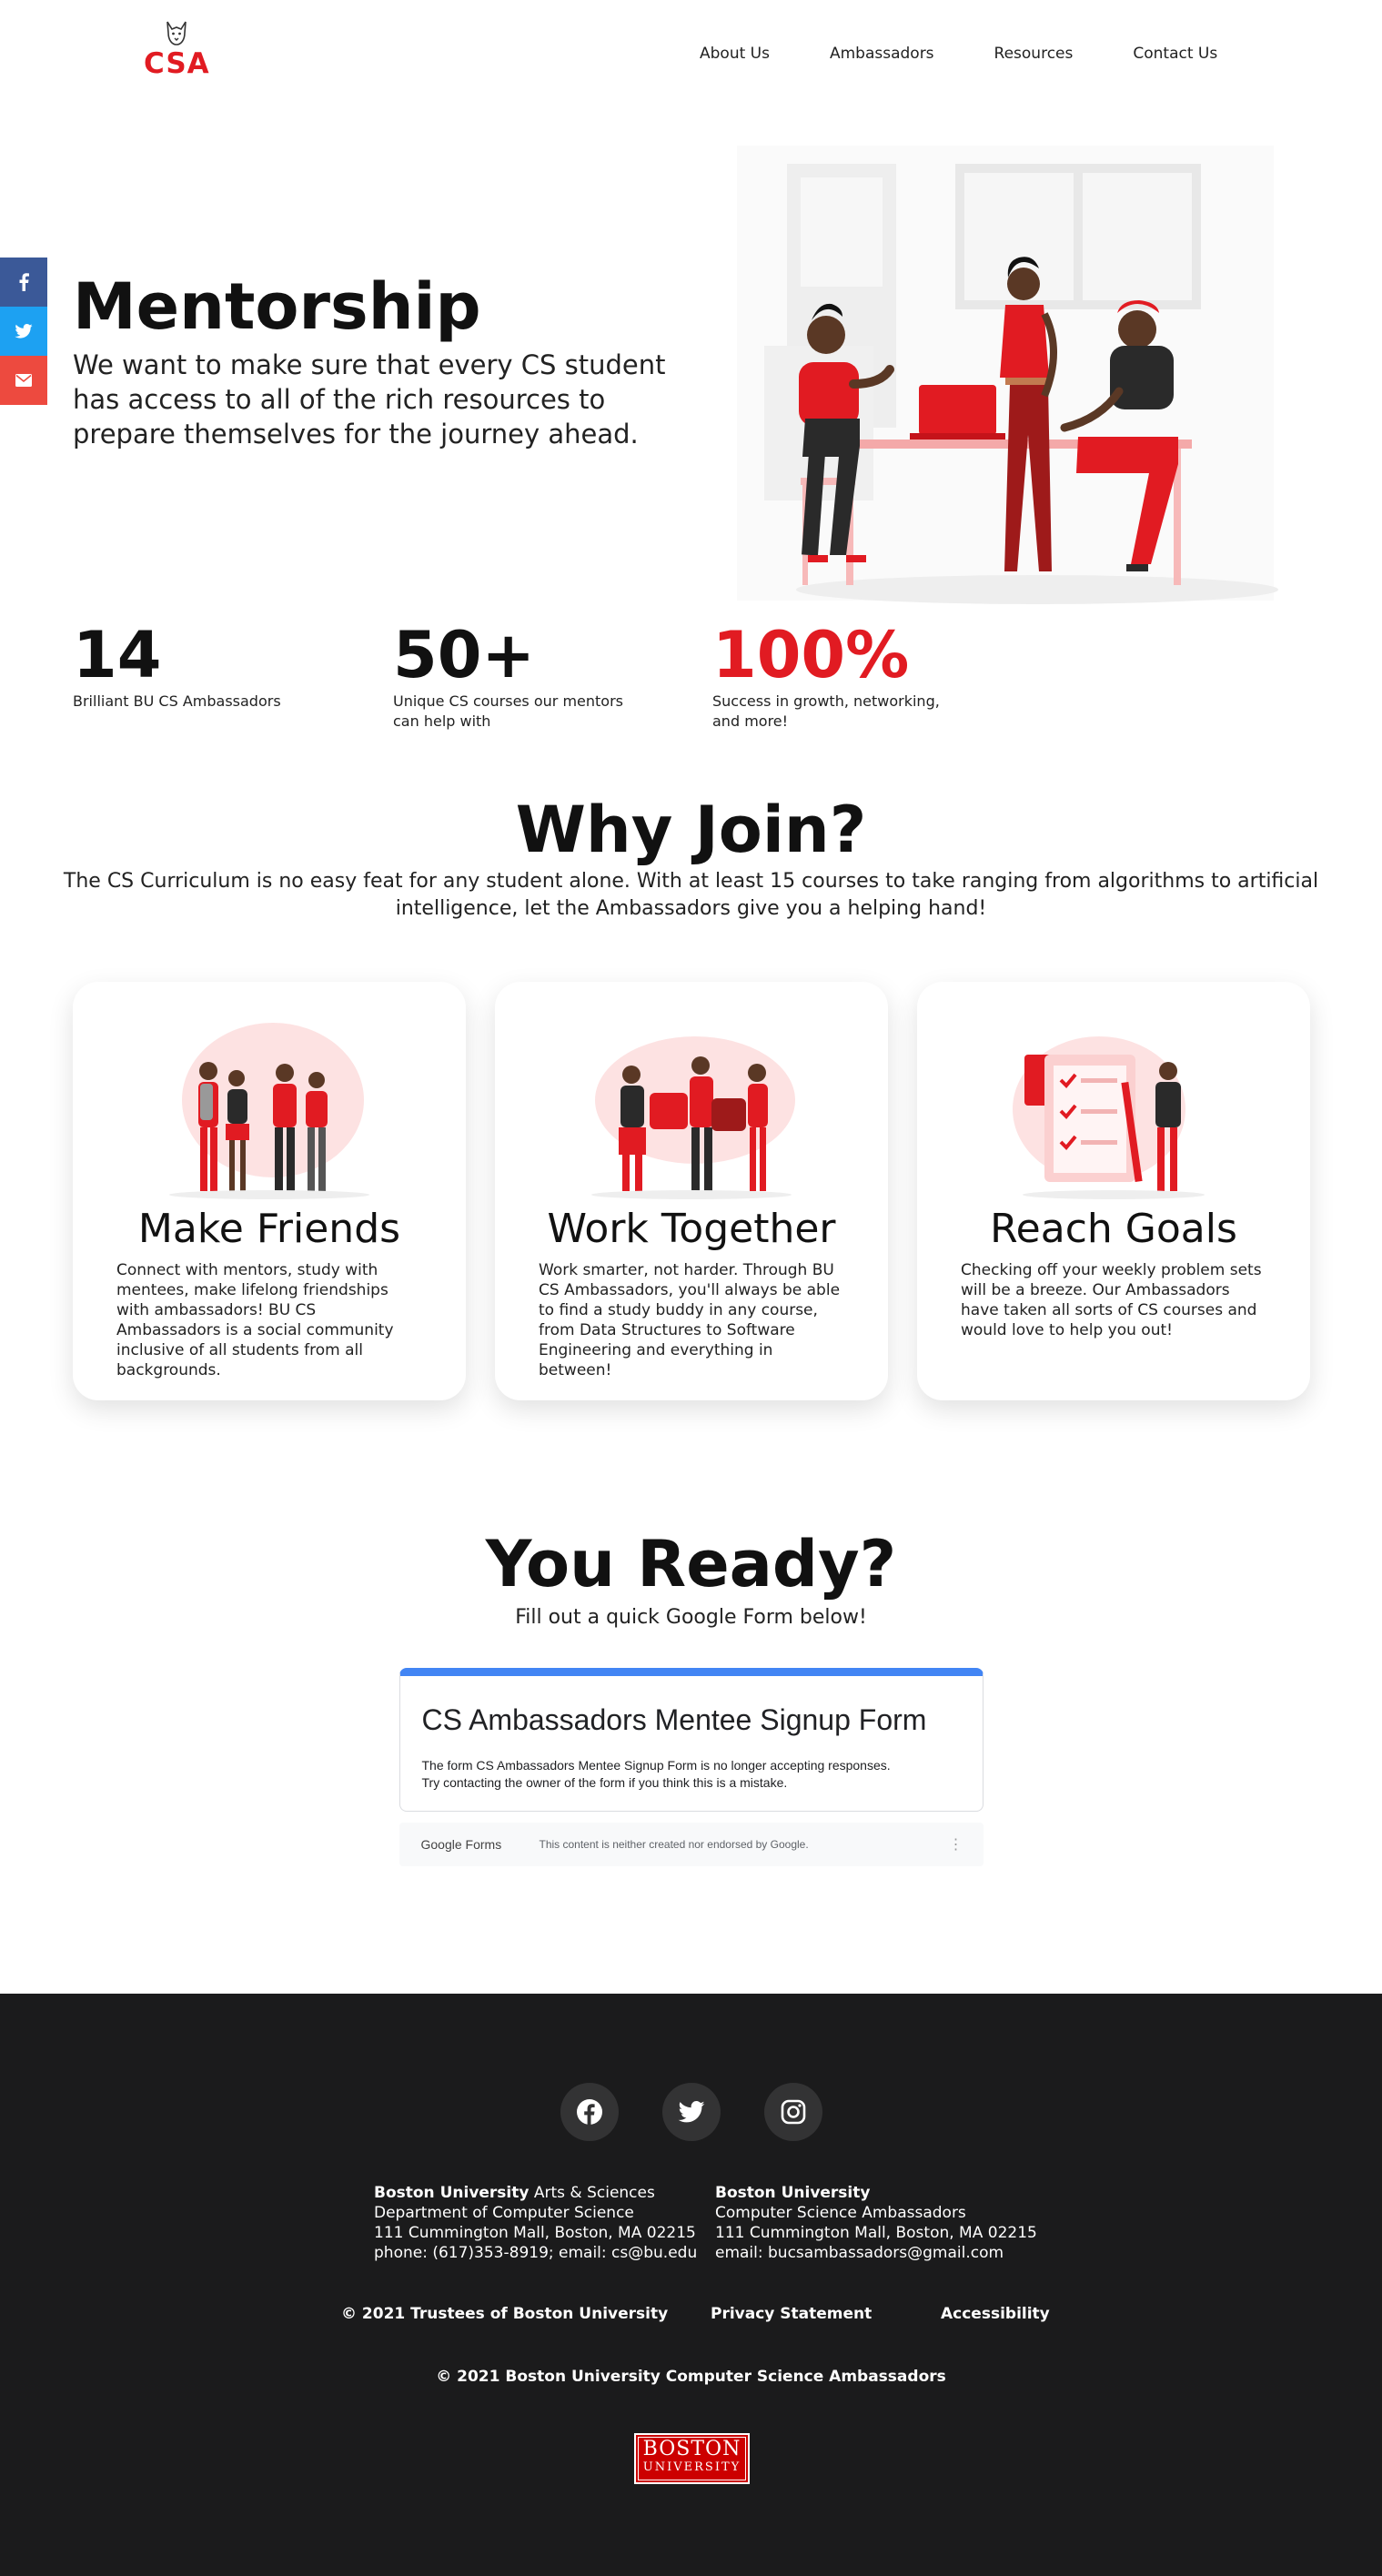 Image resolution: width=1382 pixels, height=2576 pixels. Describe the element at coordinates (791, 2314) in the screenshot. I see `footer-link-privacy: Privacy Statement` at that location.